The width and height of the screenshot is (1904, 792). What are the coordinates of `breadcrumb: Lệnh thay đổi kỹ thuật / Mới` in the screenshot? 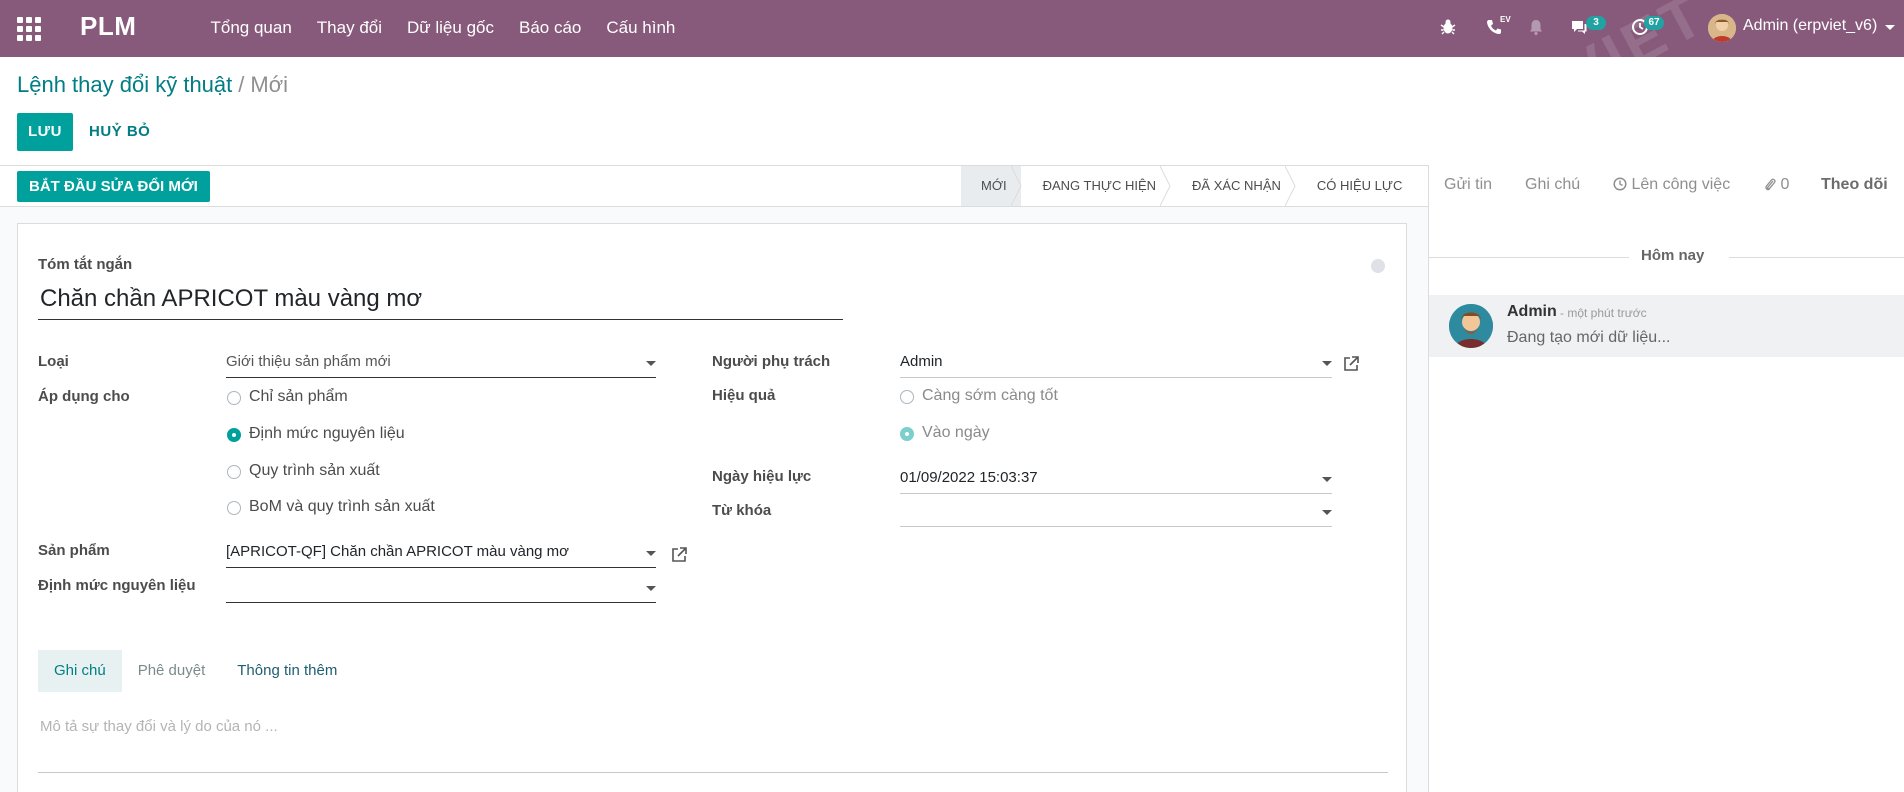 It's located at (152, 85).